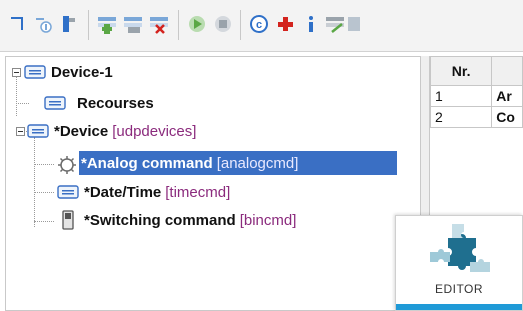 The height and width of the screenshot is (311, 523). I want to click on editor-tile: EDITOR, so click(459, 263).